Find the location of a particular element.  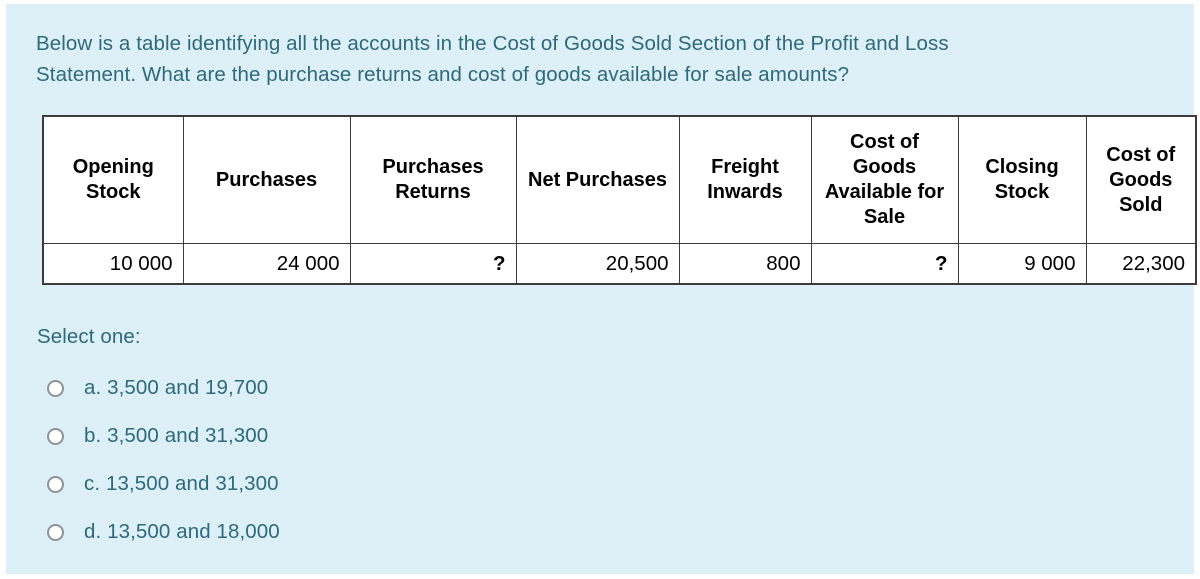

cell-cogs-available-for-sale: ? is located at coordinates (884, 264).